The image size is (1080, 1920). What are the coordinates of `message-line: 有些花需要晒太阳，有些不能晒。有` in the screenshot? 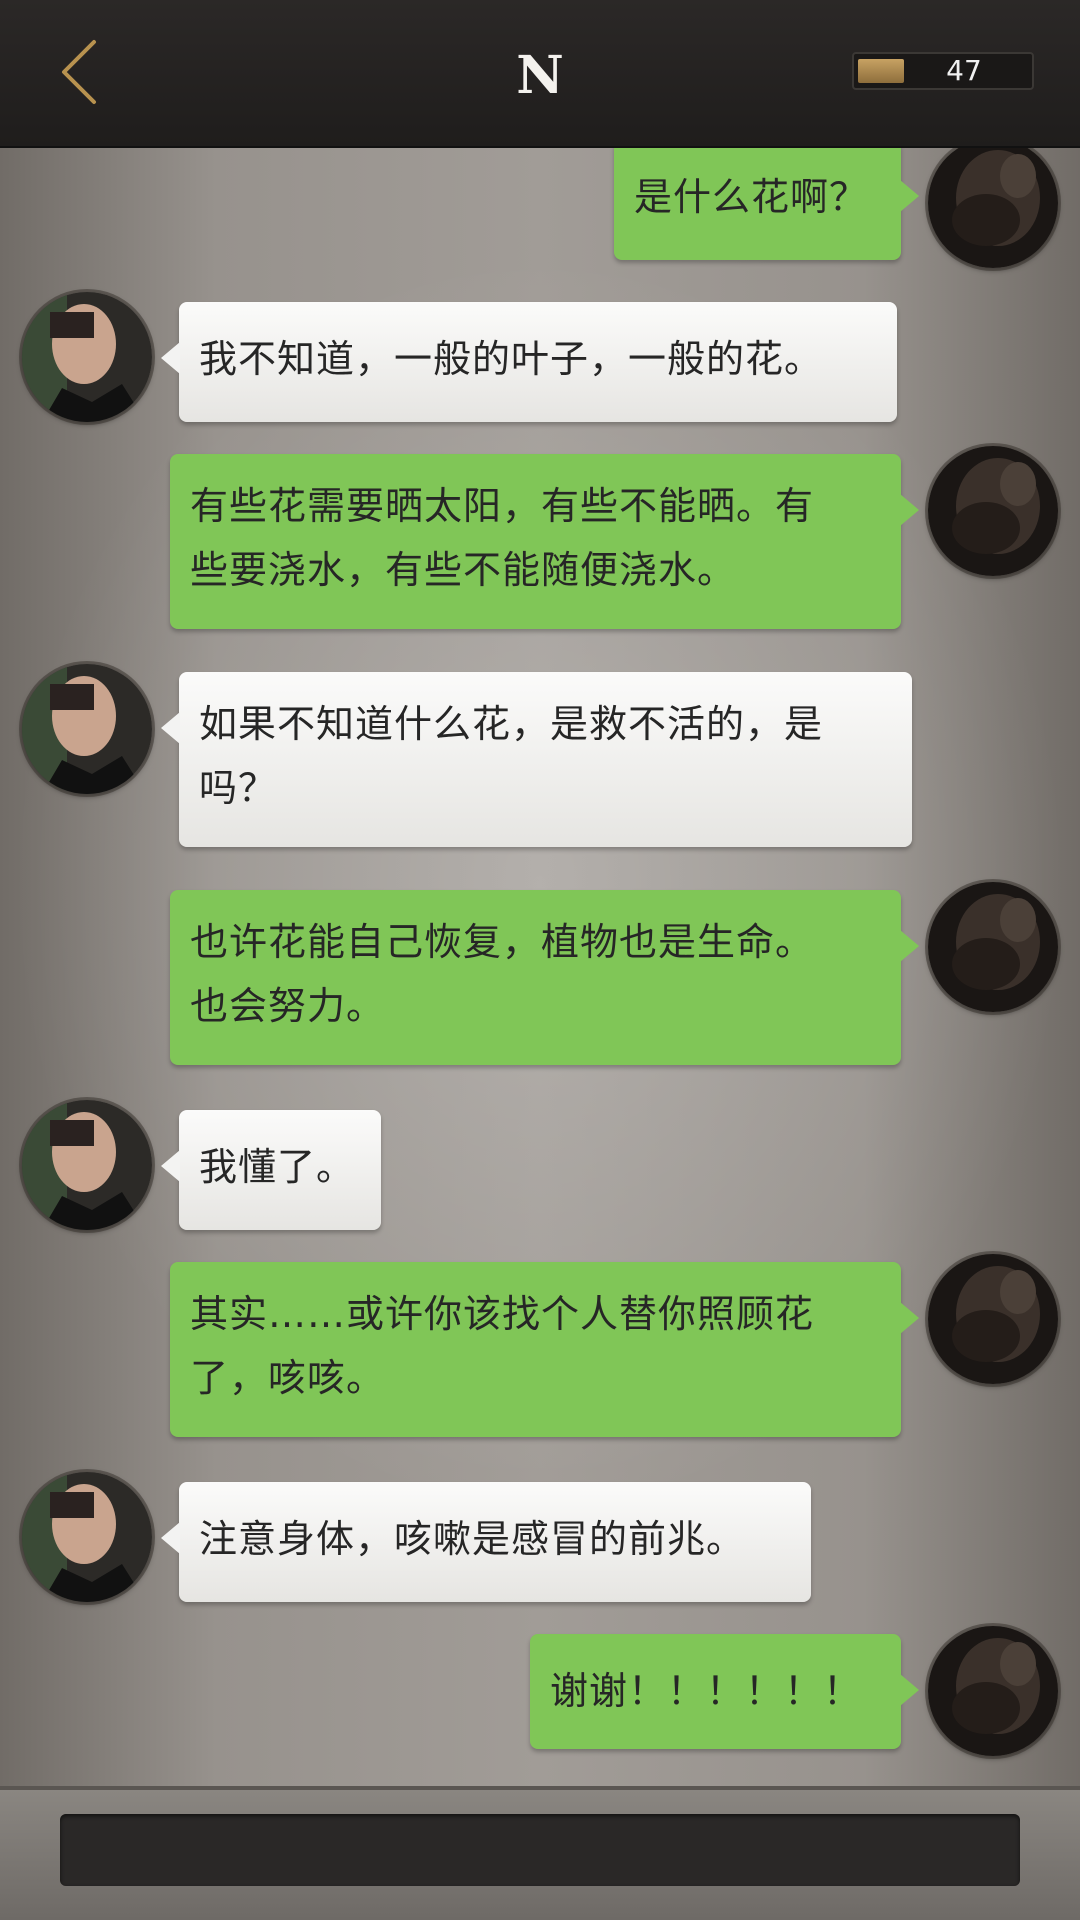 It's located at (502, 506).